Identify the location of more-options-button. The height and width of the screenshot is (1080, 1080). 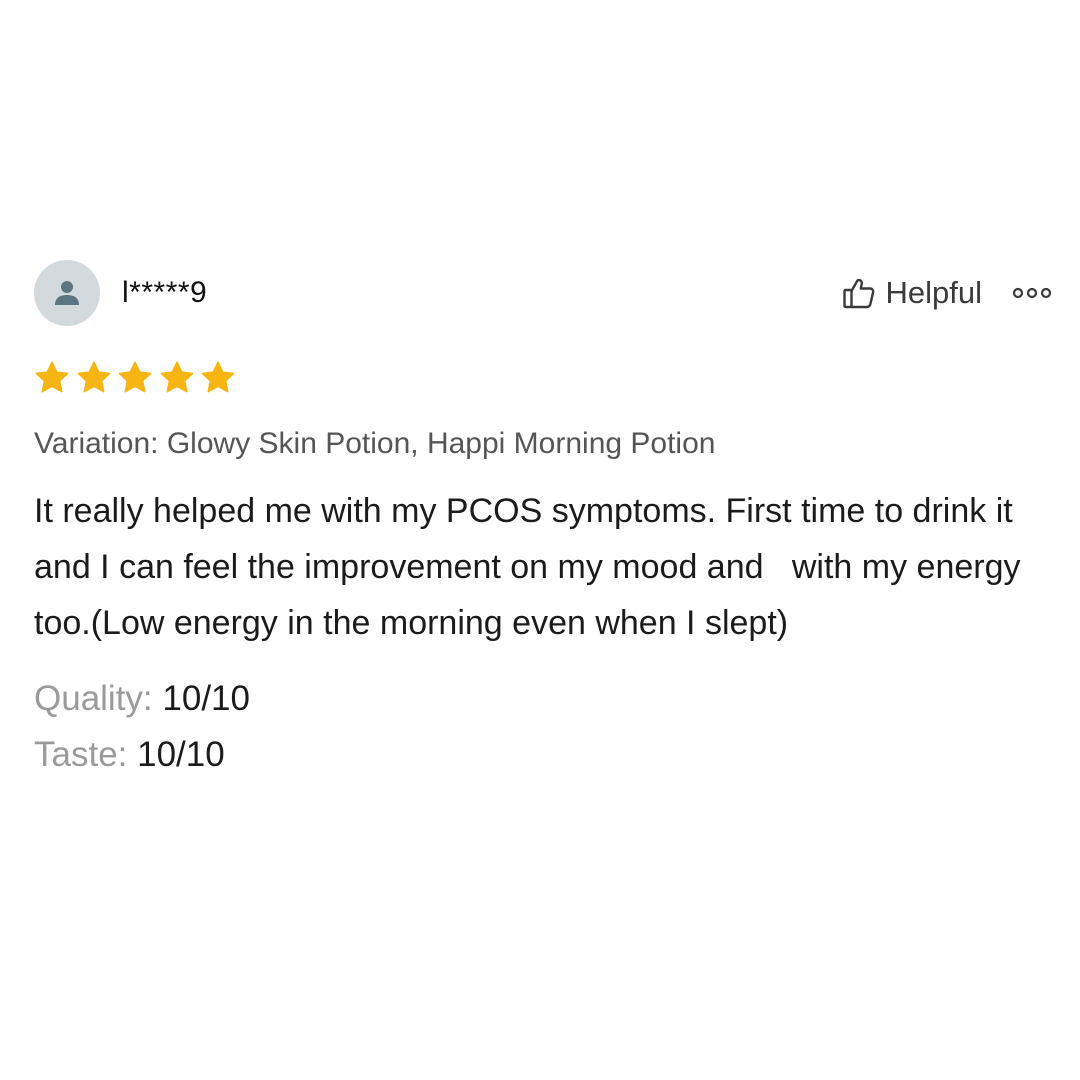
(1032, 293).